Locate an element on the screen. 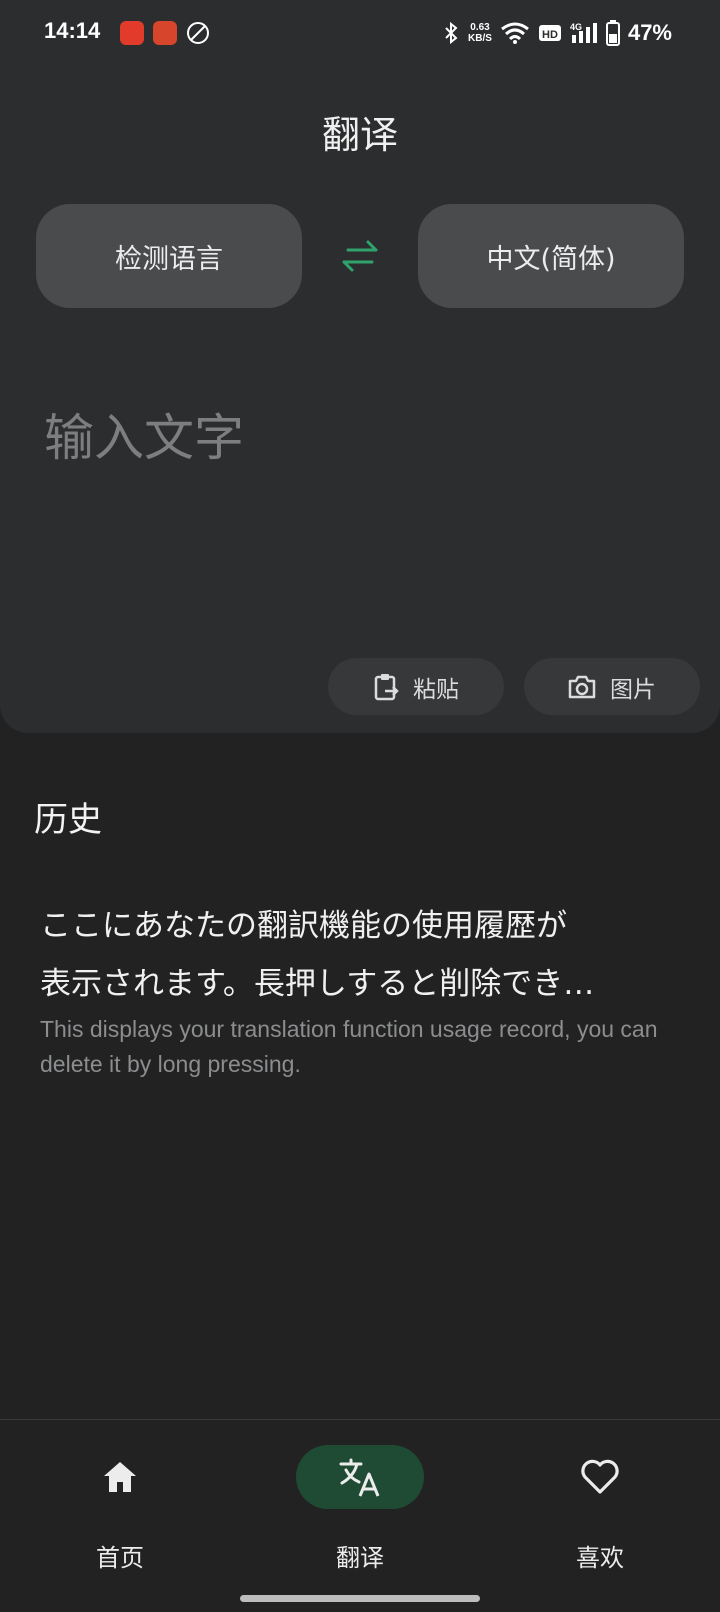  heart-icon is located at coordinates (600, 1476).